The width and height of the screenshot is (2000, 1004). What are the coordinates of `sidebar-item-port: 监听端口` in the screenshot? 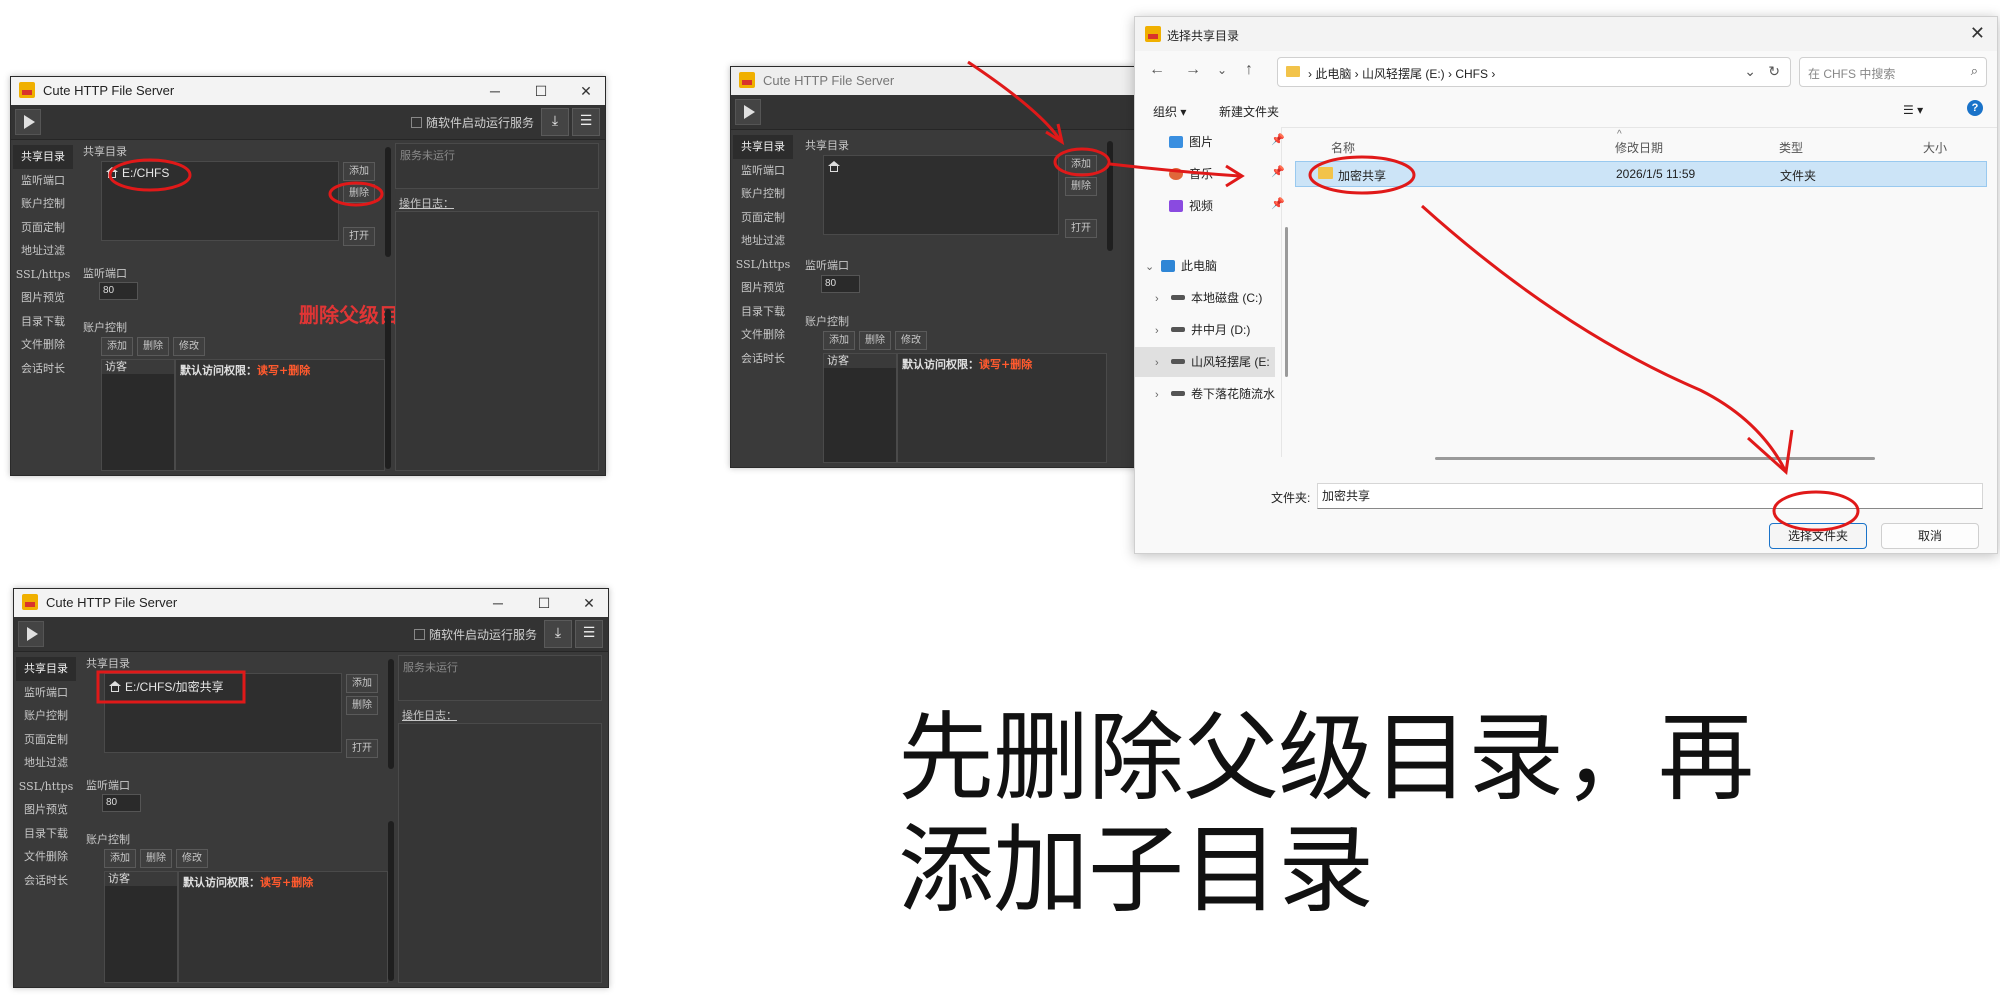 It's located at (763, 171).